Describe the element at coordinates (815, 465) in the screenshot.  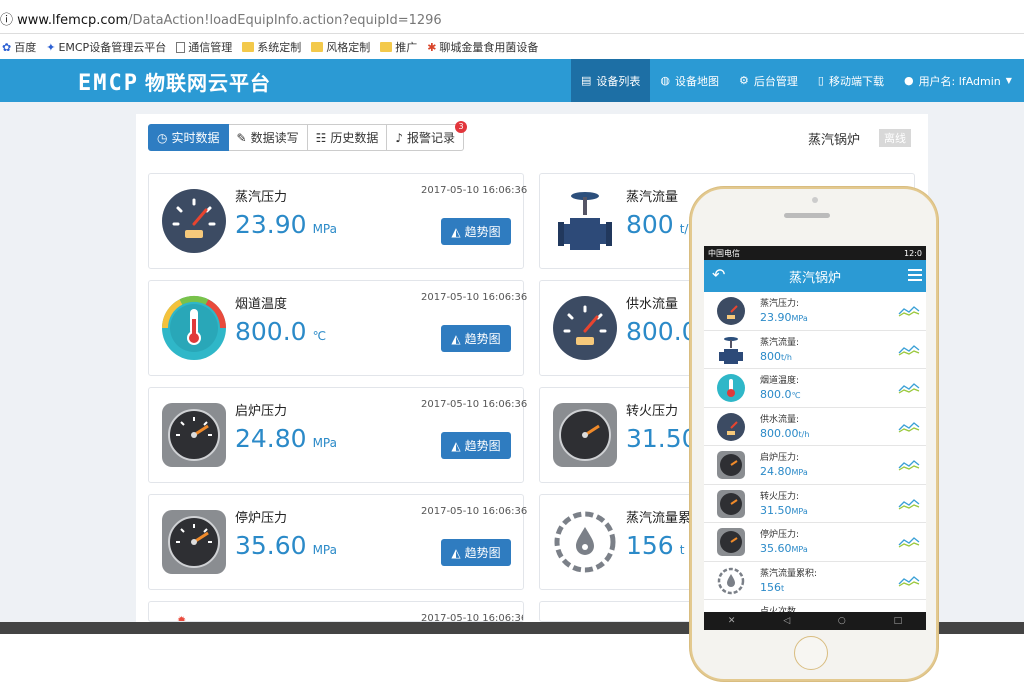
I see `phone-list-item: 启炉压力: 24.80MPa` at that location.